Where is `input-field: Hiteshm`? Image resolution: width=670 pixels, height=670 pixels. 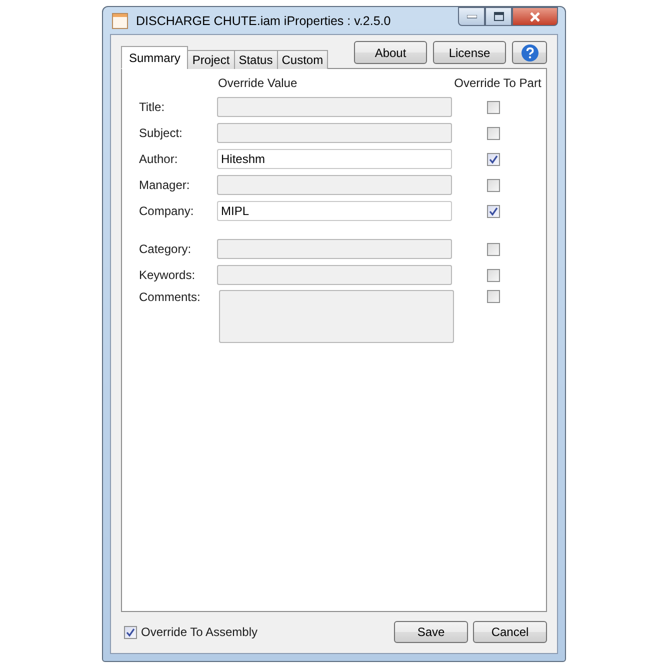 input-field: Hiteshm is located at coordinates (334, 159).